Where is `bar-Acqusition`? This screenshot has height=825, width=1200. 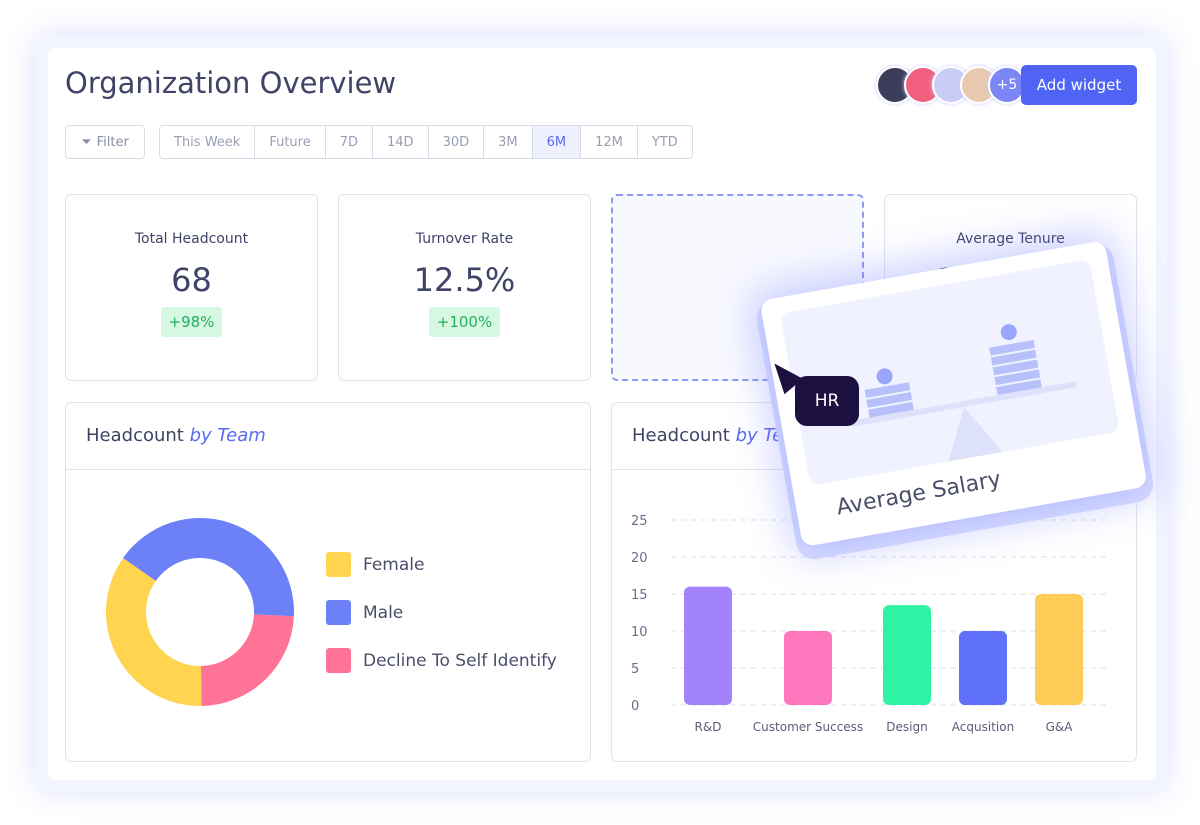 bar-Acqusition is located at coordinates (983, 668).